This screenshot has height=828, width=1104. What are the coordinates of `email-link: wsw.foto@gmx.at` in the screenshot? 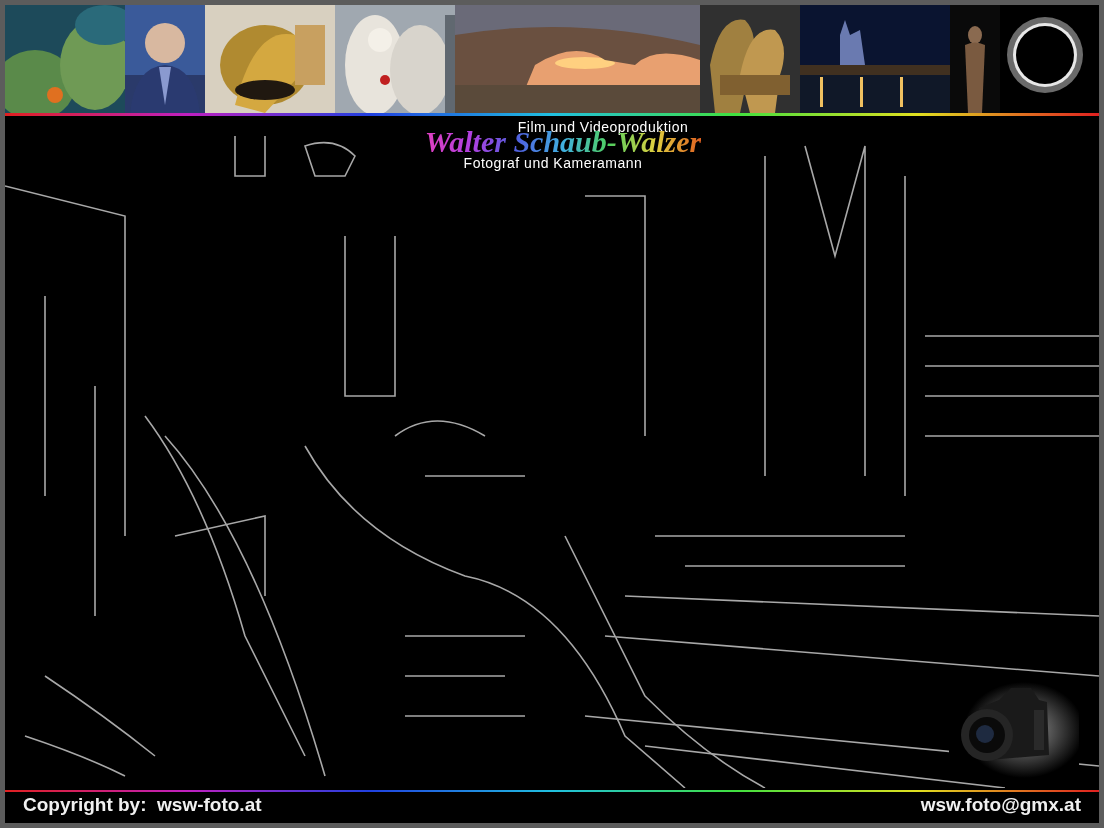 It's located at (1000, 805).